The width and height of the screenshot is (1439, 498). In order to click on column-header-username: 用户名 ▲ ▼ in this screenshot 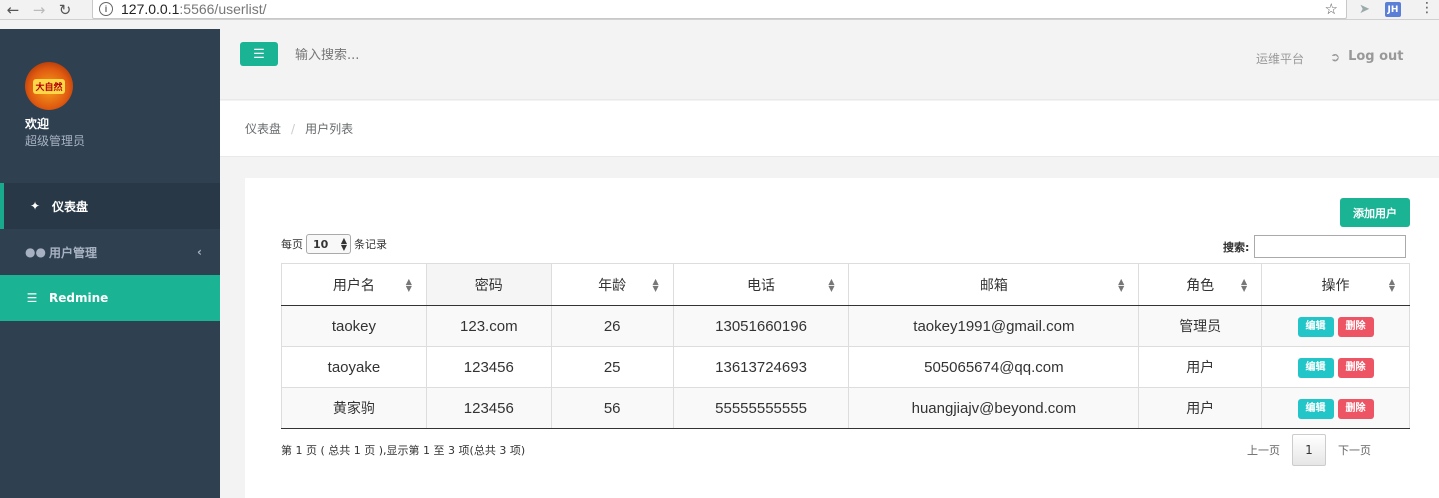, I will do `click(354, 284)`.